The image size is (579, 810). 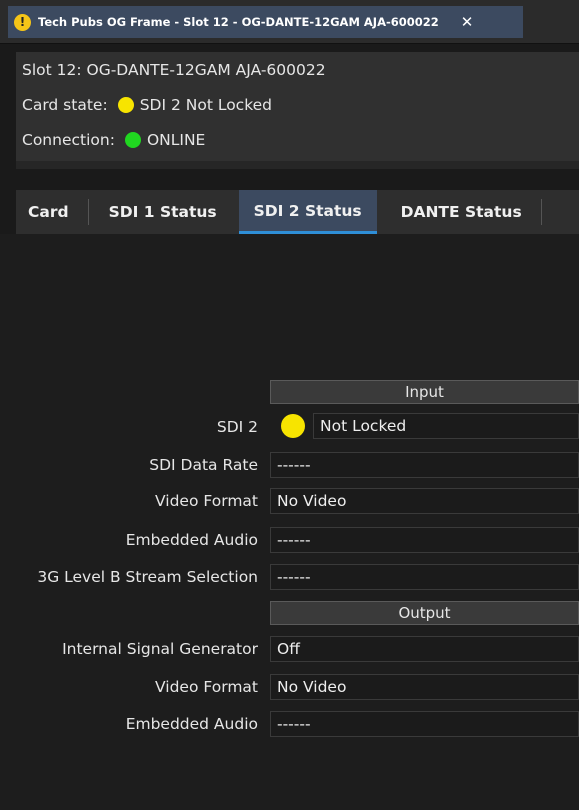 What do you see at coordinates (160, 649) in the screenshot?
I see `signal-generator-label: Internal Signal Generator` at bounding box center [160, 649].